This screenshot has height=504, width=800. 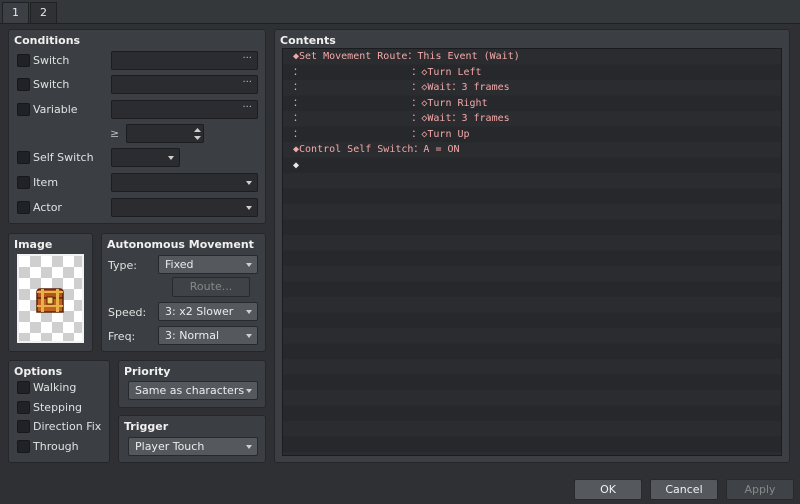 What do you see at coordinates (197, 138) in the screenshot?
I see `spin-down-icon` at bounding box center [197, 138].